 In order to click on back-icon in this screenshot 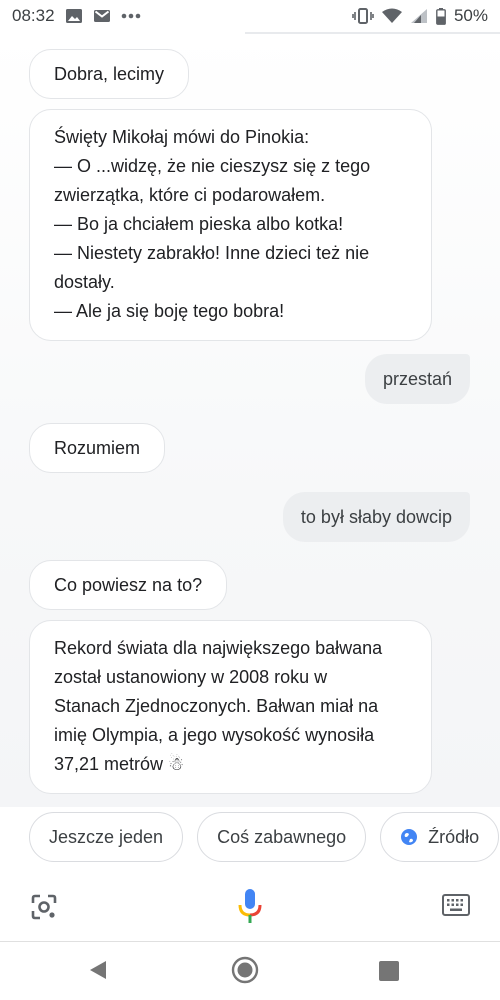, I will do `click(98, 972)`.